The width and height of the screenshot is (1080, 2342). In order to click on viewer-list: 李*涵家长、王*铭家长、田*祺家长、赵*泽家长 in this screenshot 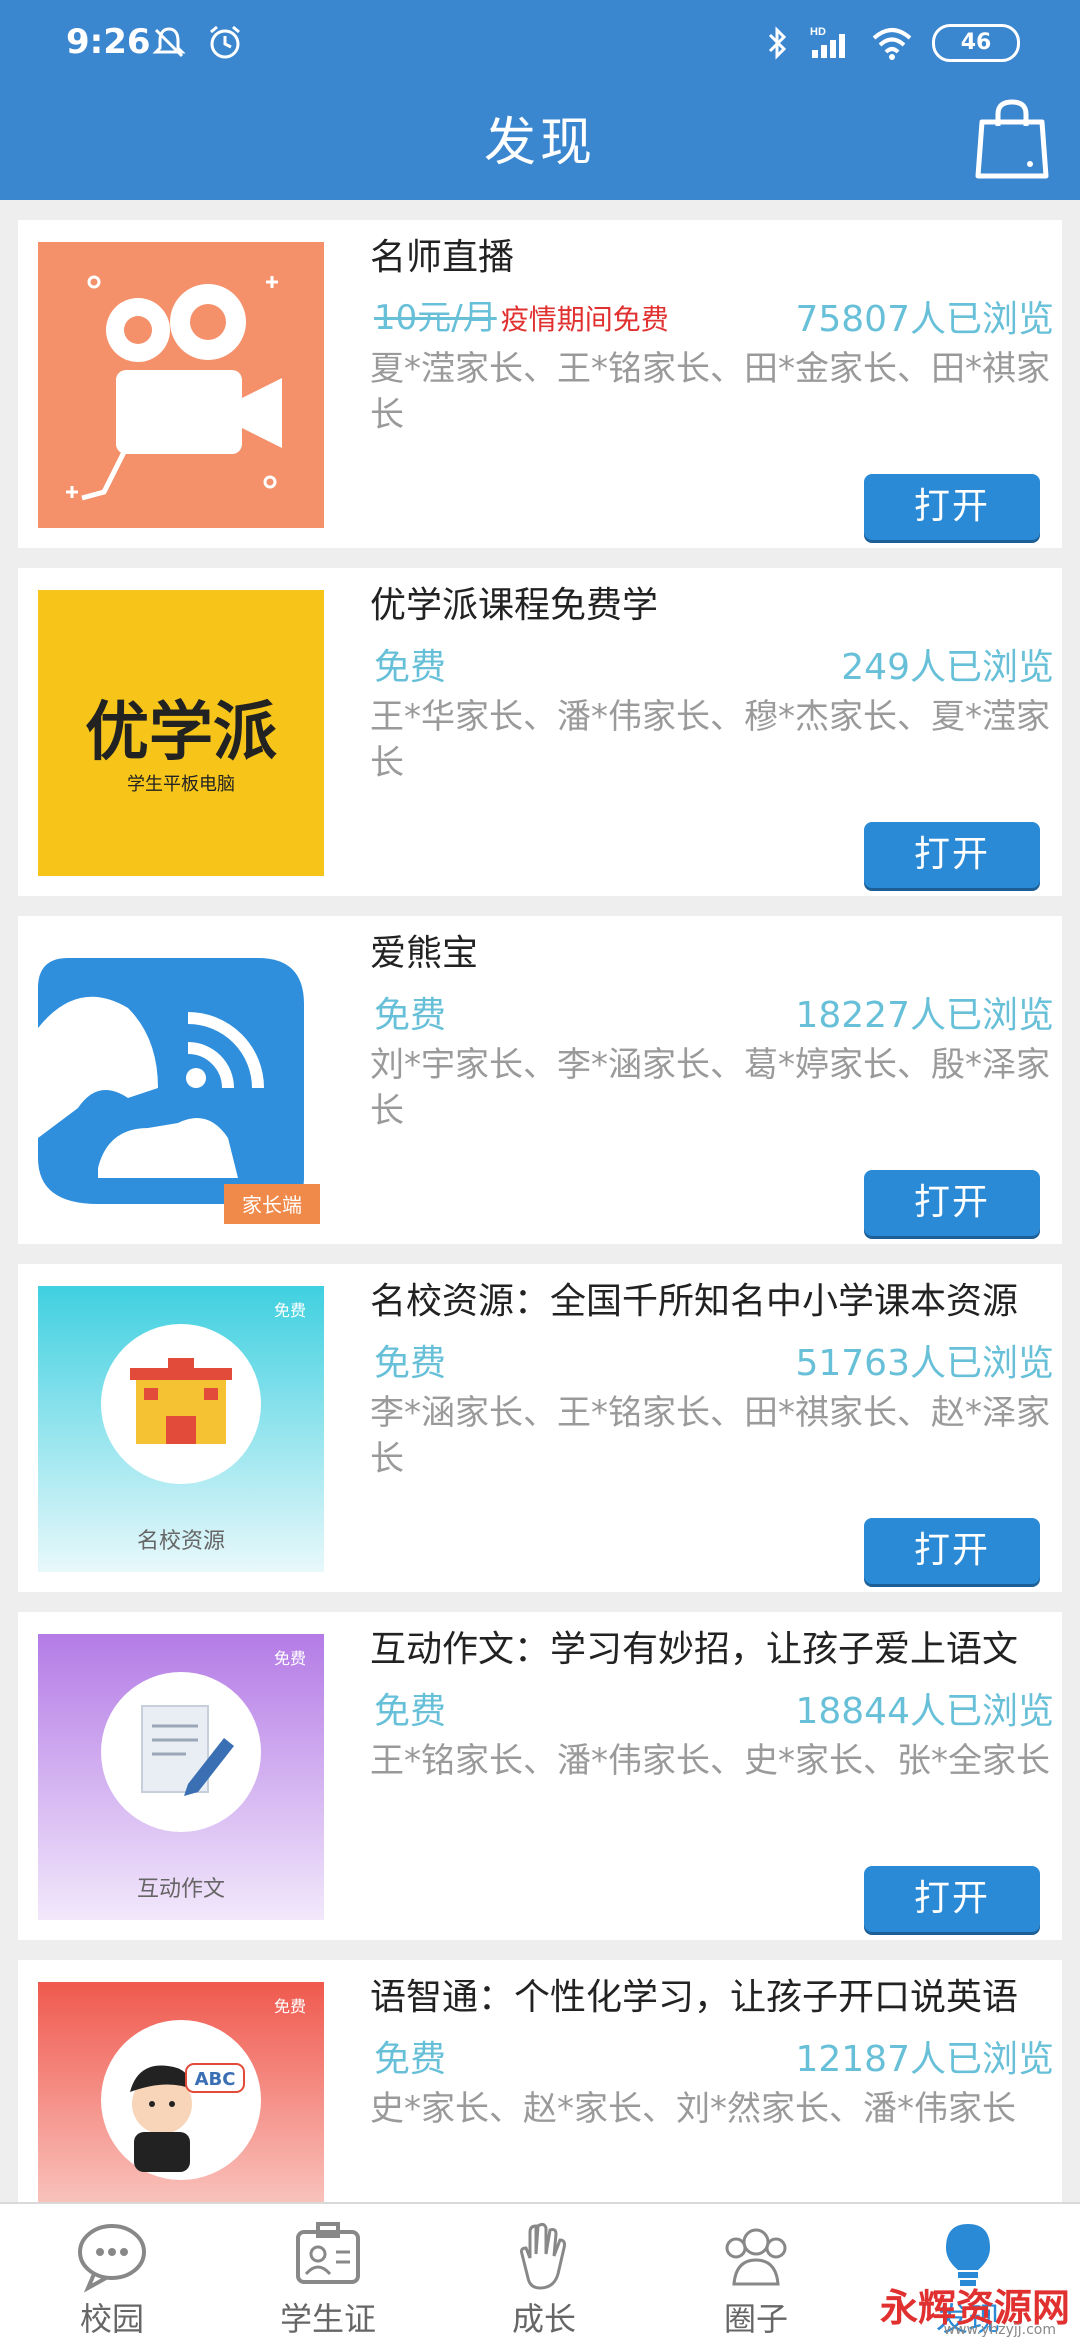, I will do `click(710, 1436)`.